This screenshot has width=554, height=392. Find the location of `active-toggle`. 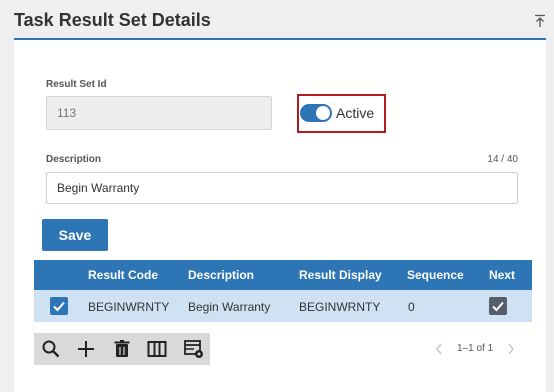

active-toggle is located at coordinates (316, 113).